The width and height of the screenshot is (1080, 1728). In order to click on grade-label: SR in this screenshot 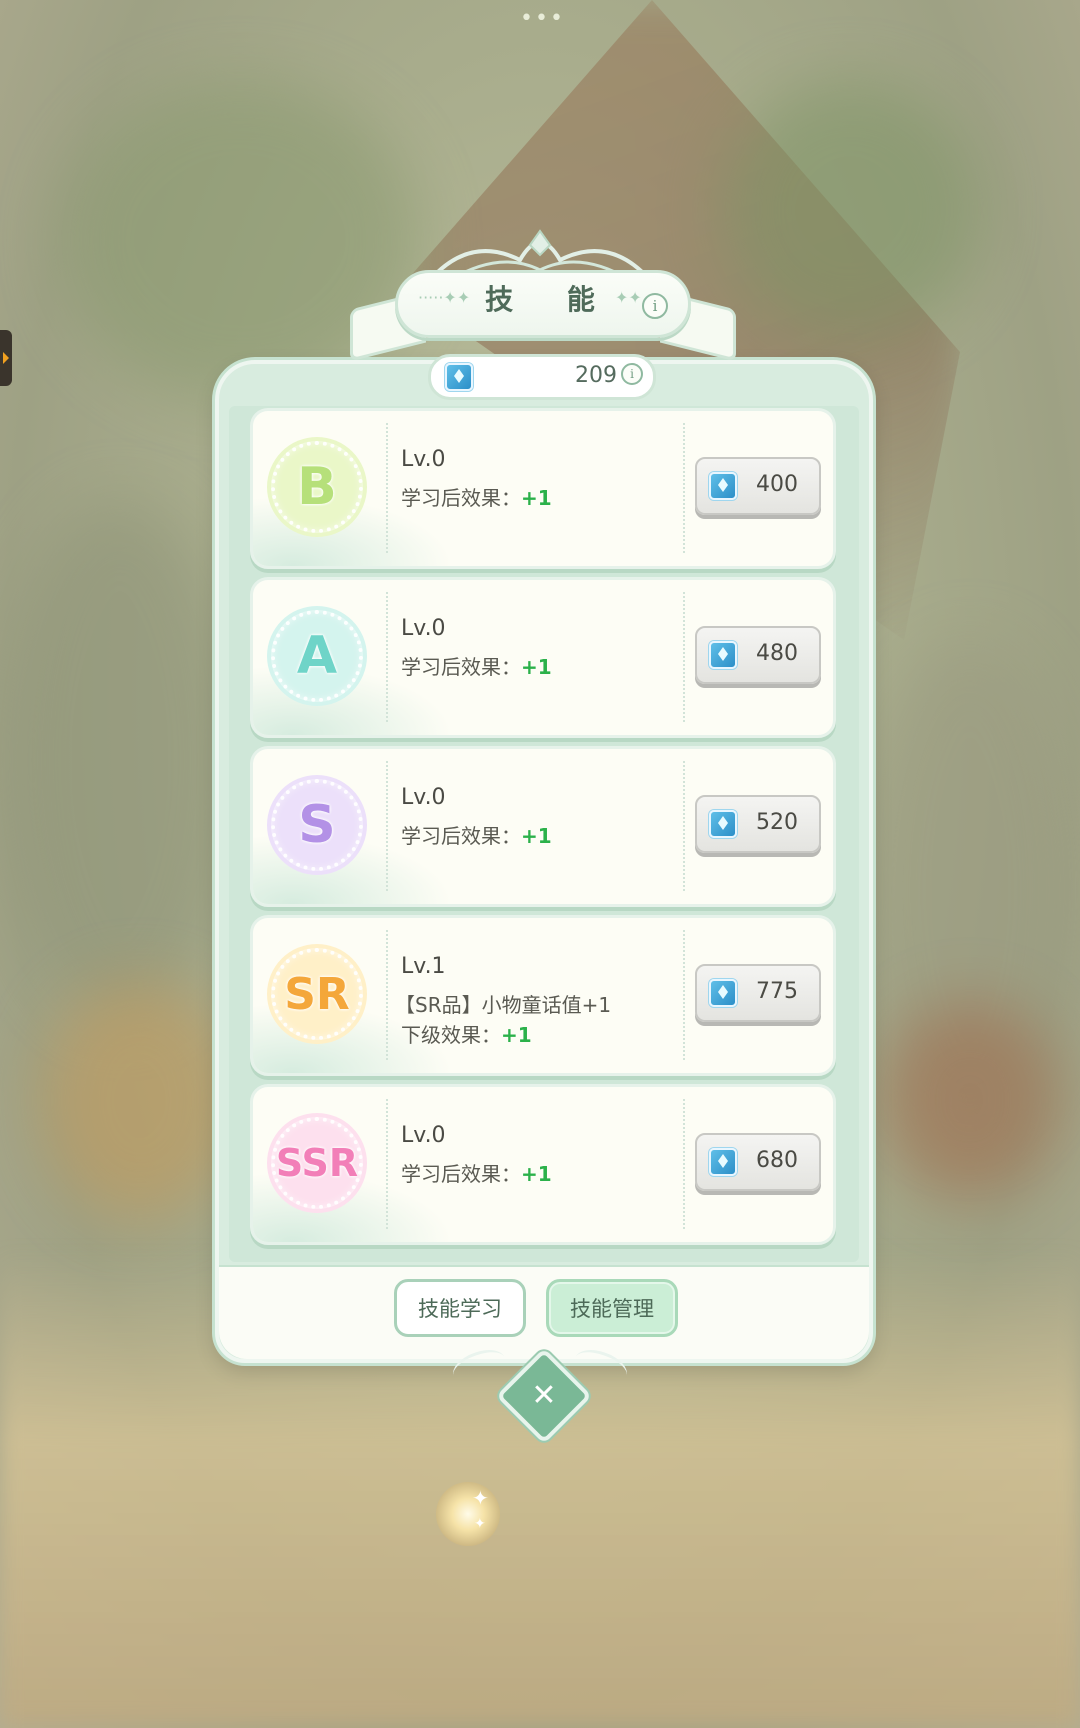, I will do `click(317, 994)`.